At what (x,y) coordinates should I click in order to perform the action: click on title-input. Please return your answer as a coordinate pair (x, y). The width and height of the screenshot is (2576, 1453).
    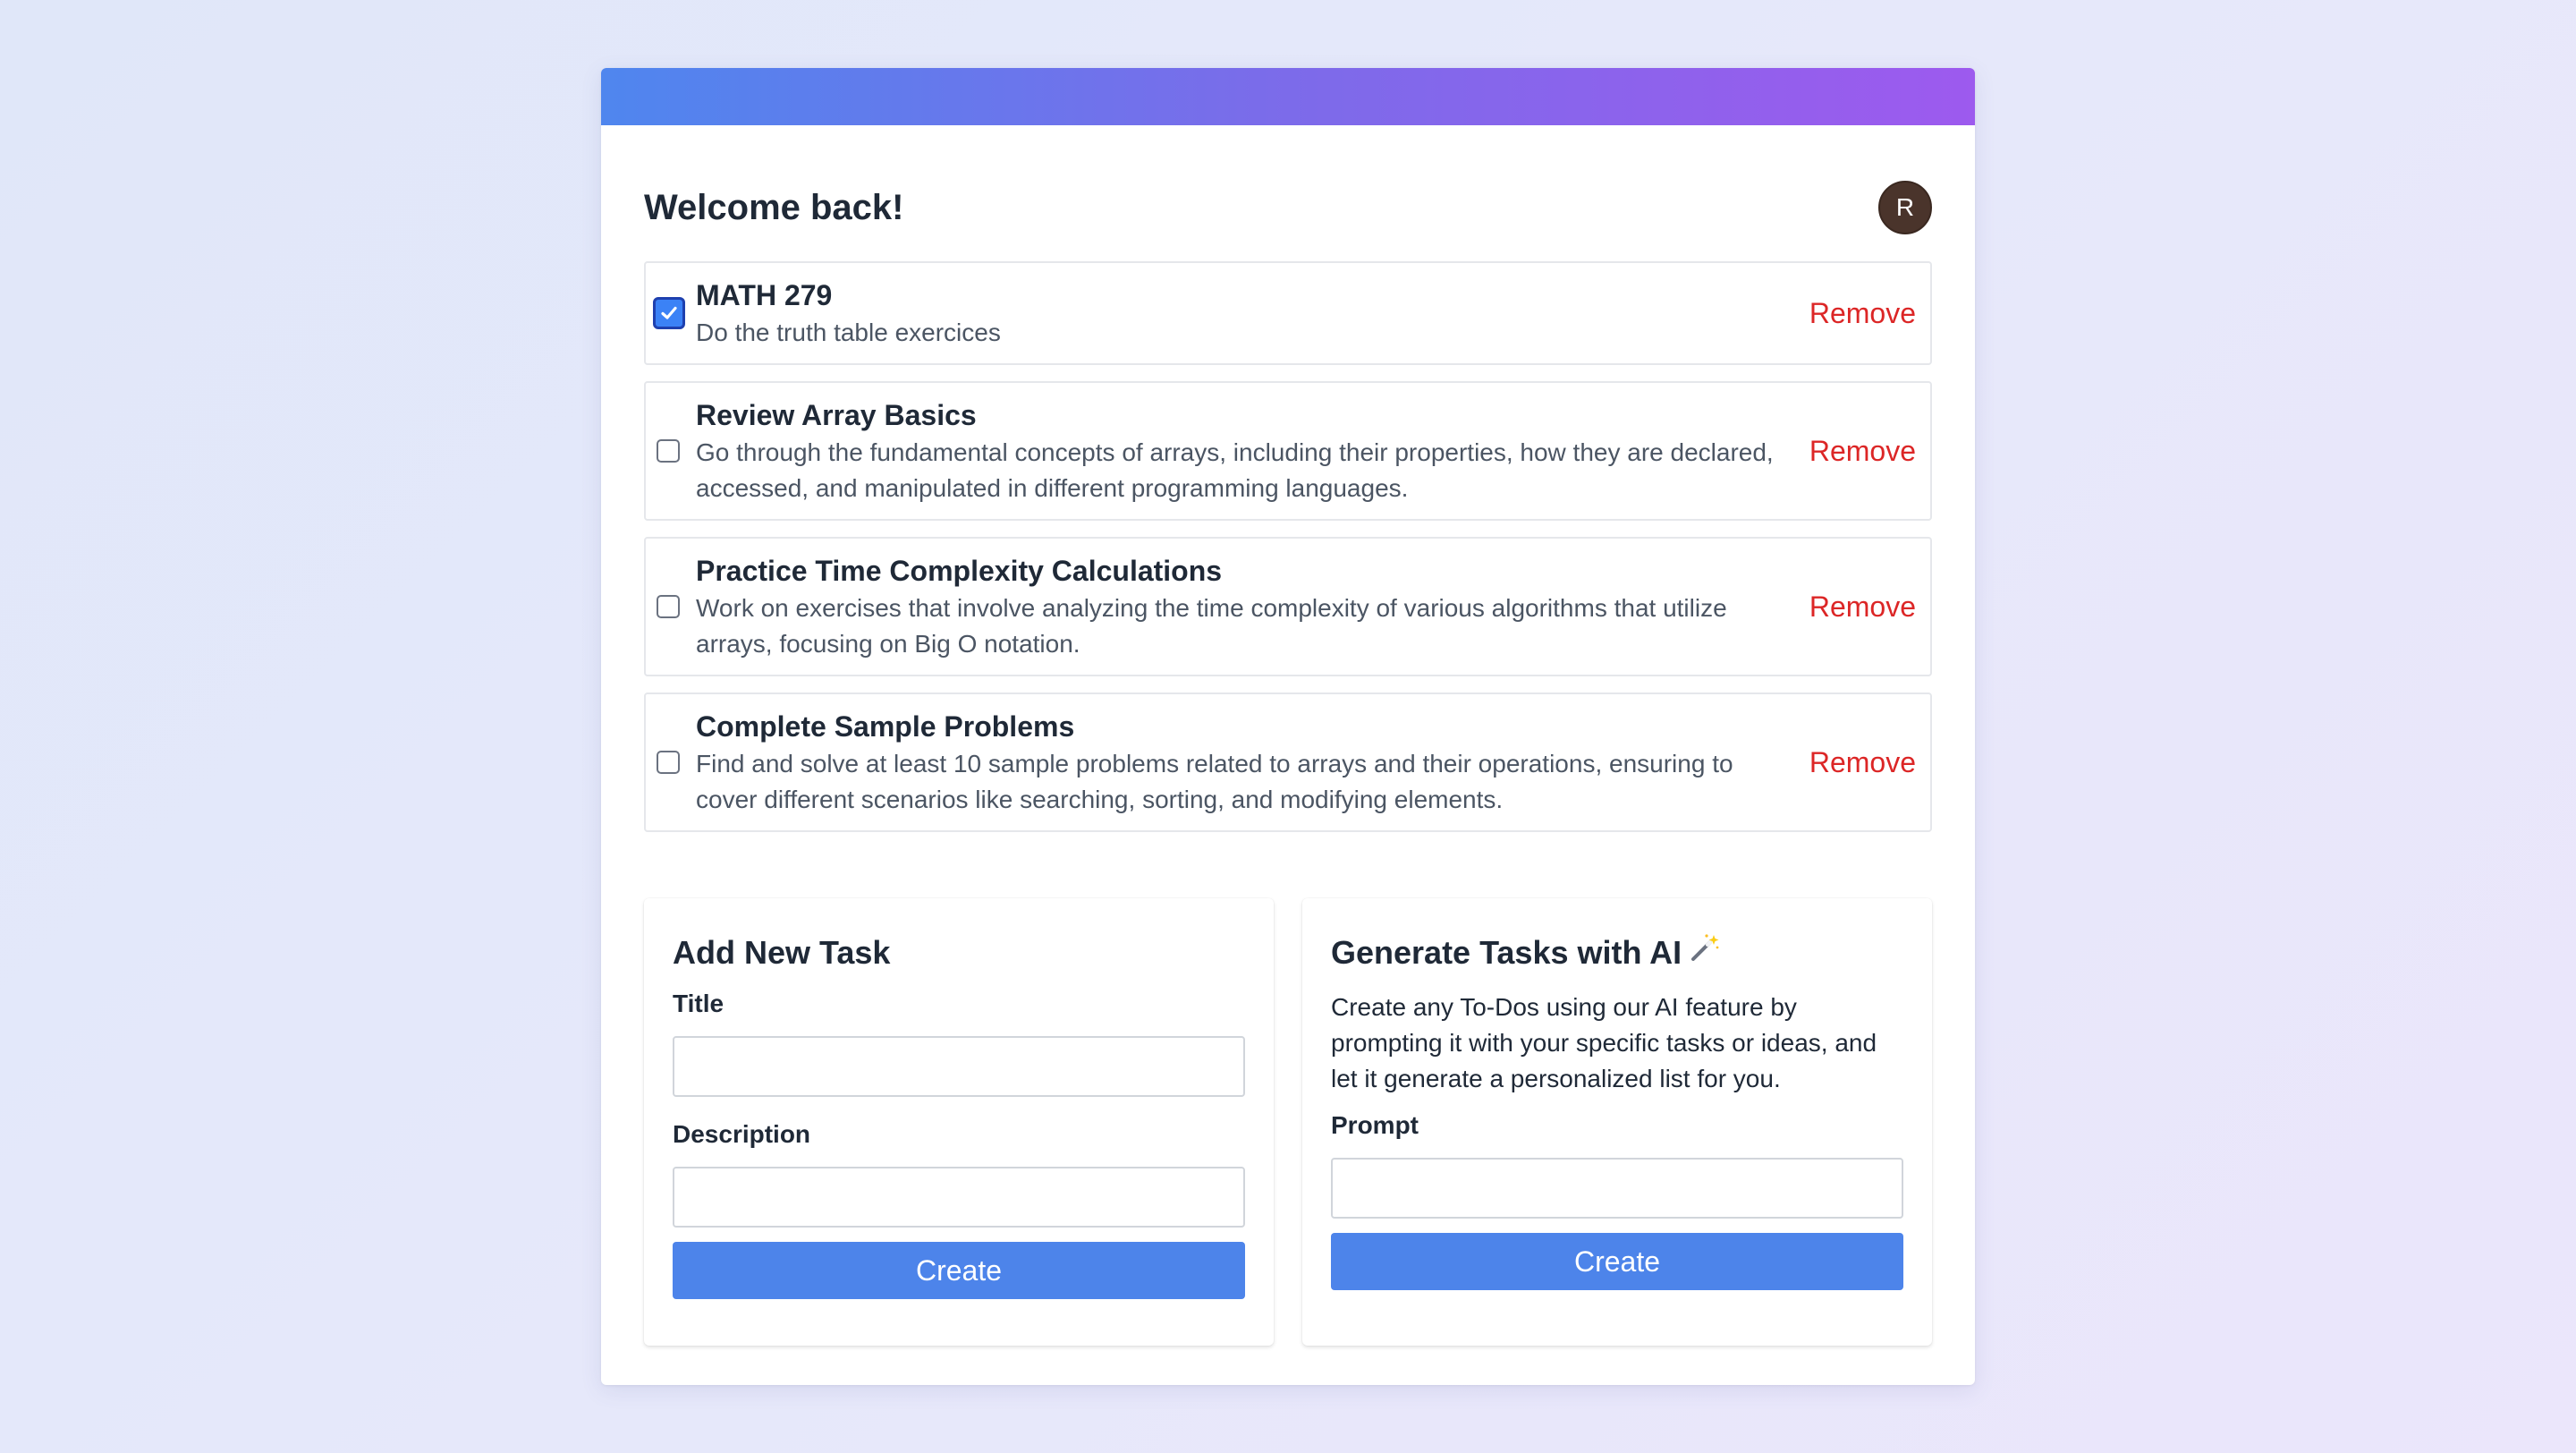
    Looking at the image, I should click on (959, 1066).